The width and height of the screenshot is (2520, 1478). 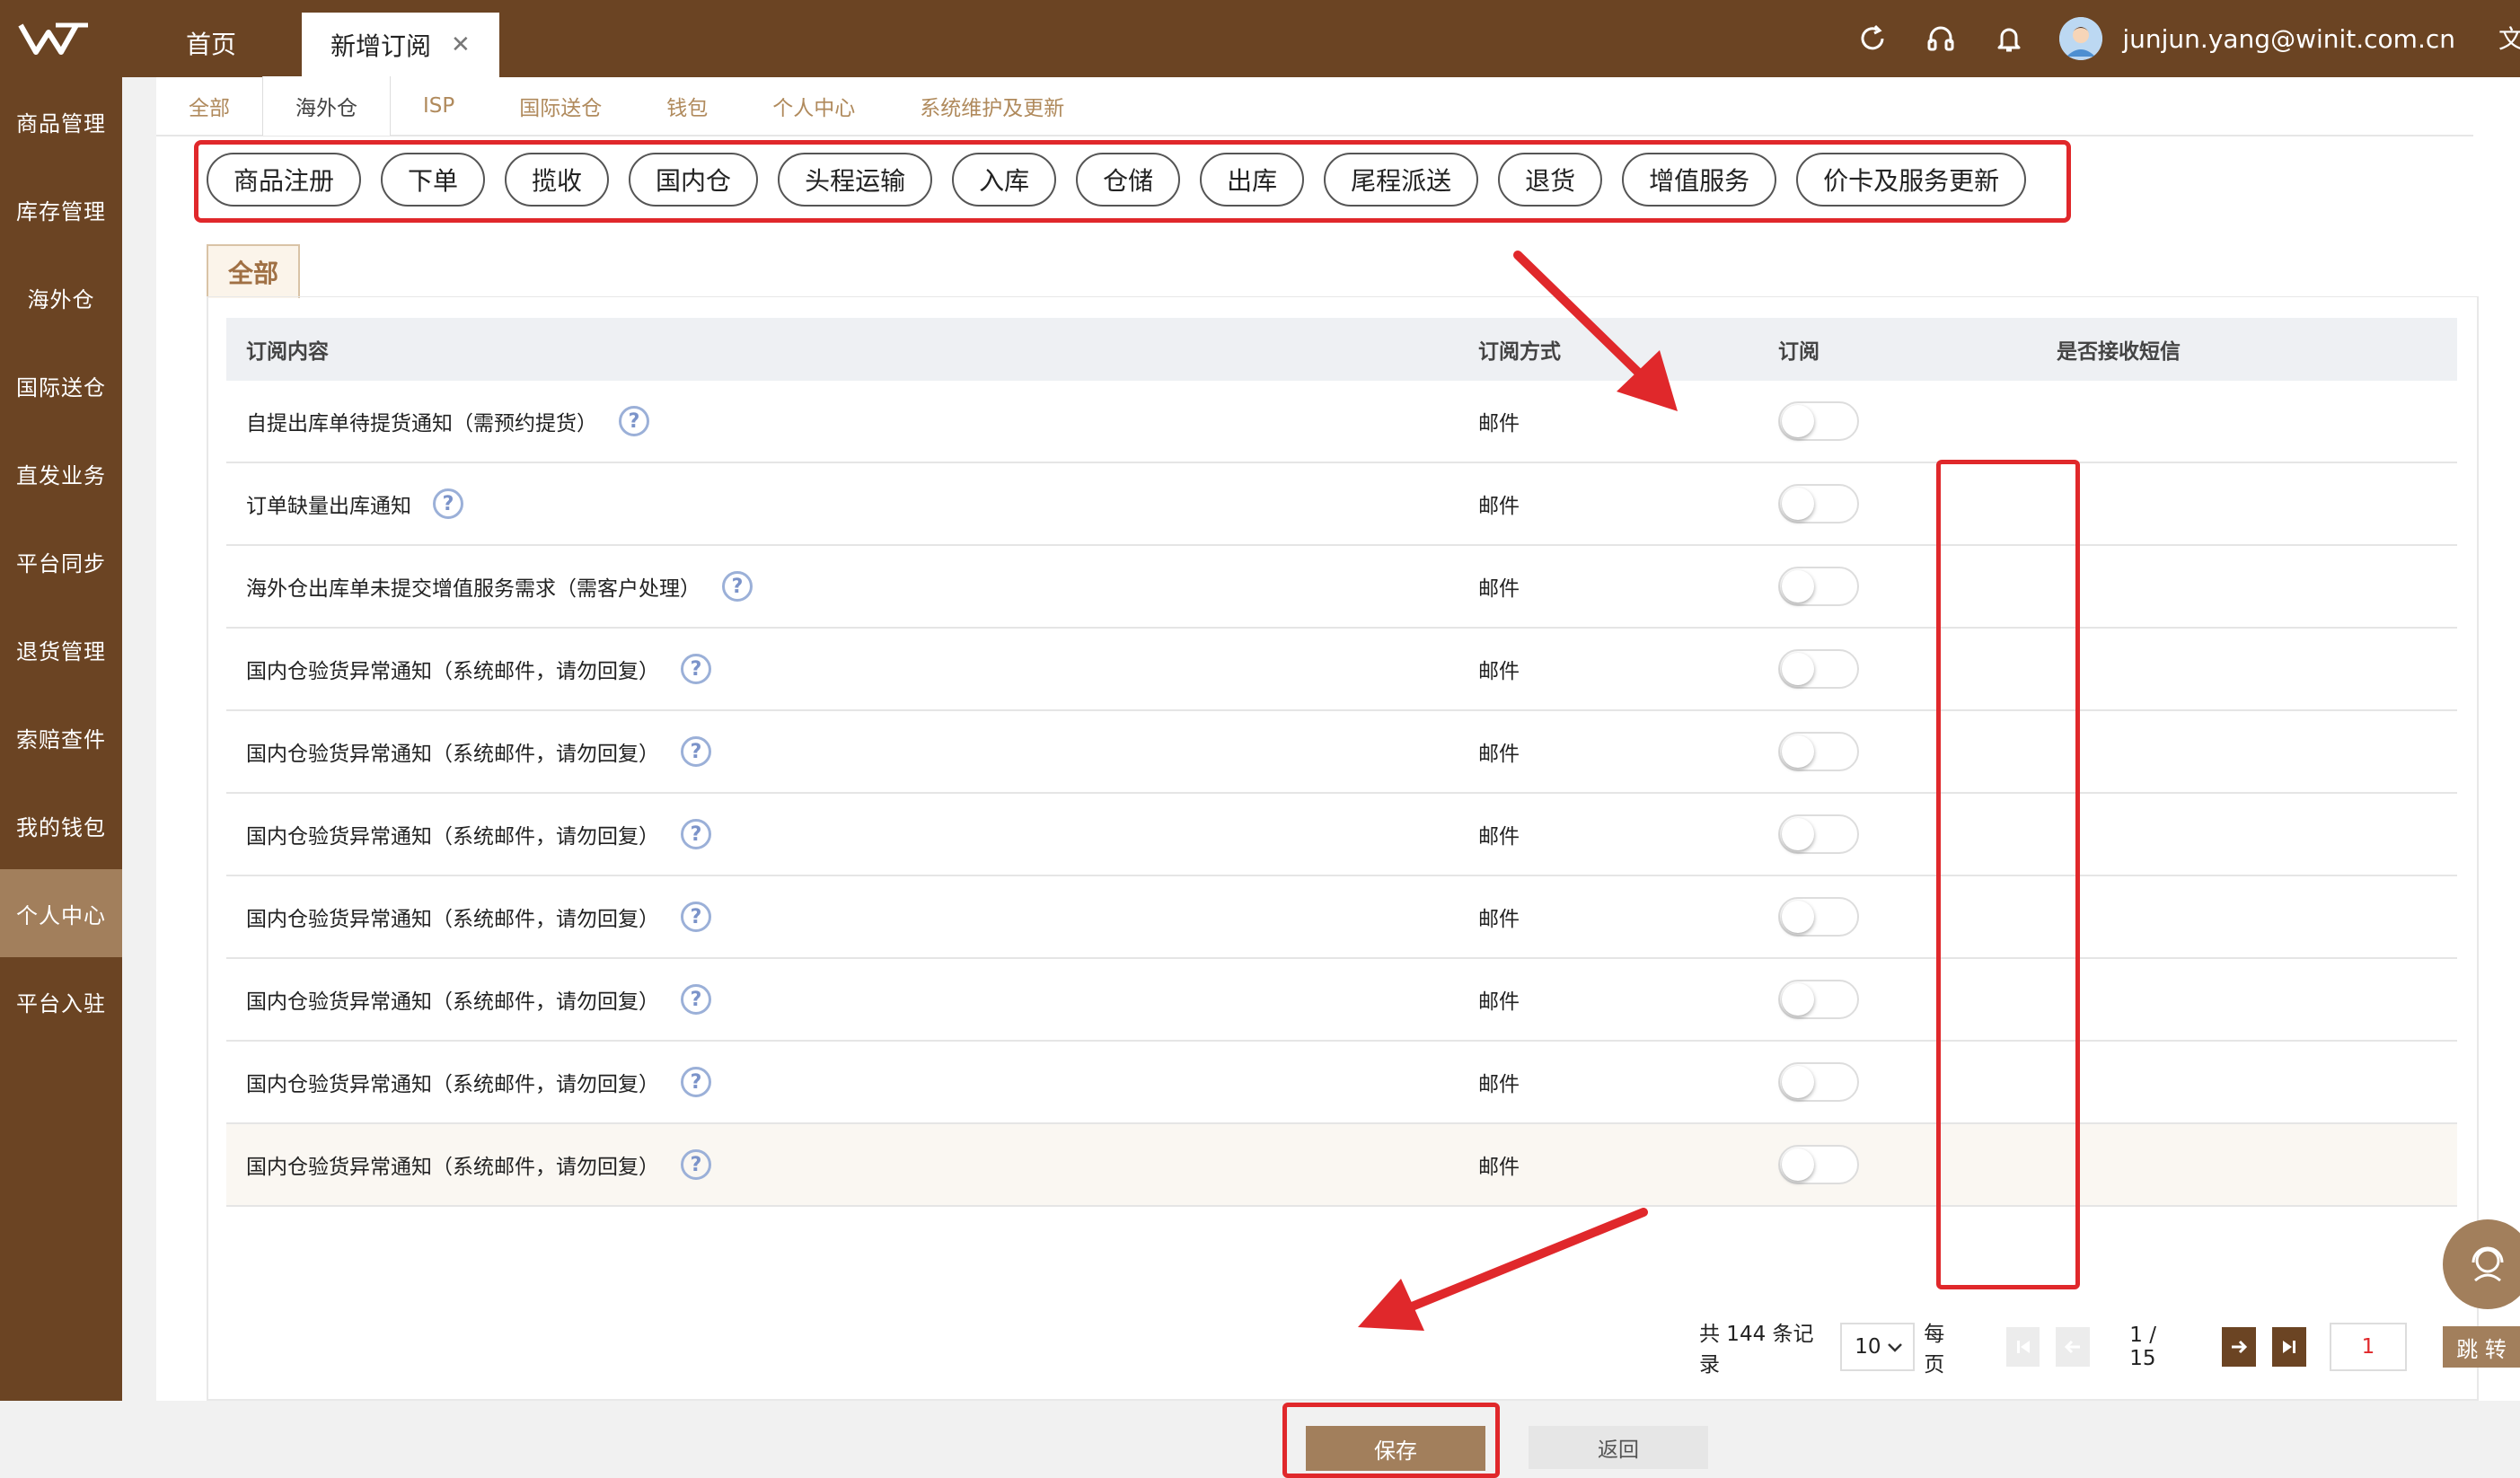 I want to click on first-page-button, so click(x=2022, y=1347).